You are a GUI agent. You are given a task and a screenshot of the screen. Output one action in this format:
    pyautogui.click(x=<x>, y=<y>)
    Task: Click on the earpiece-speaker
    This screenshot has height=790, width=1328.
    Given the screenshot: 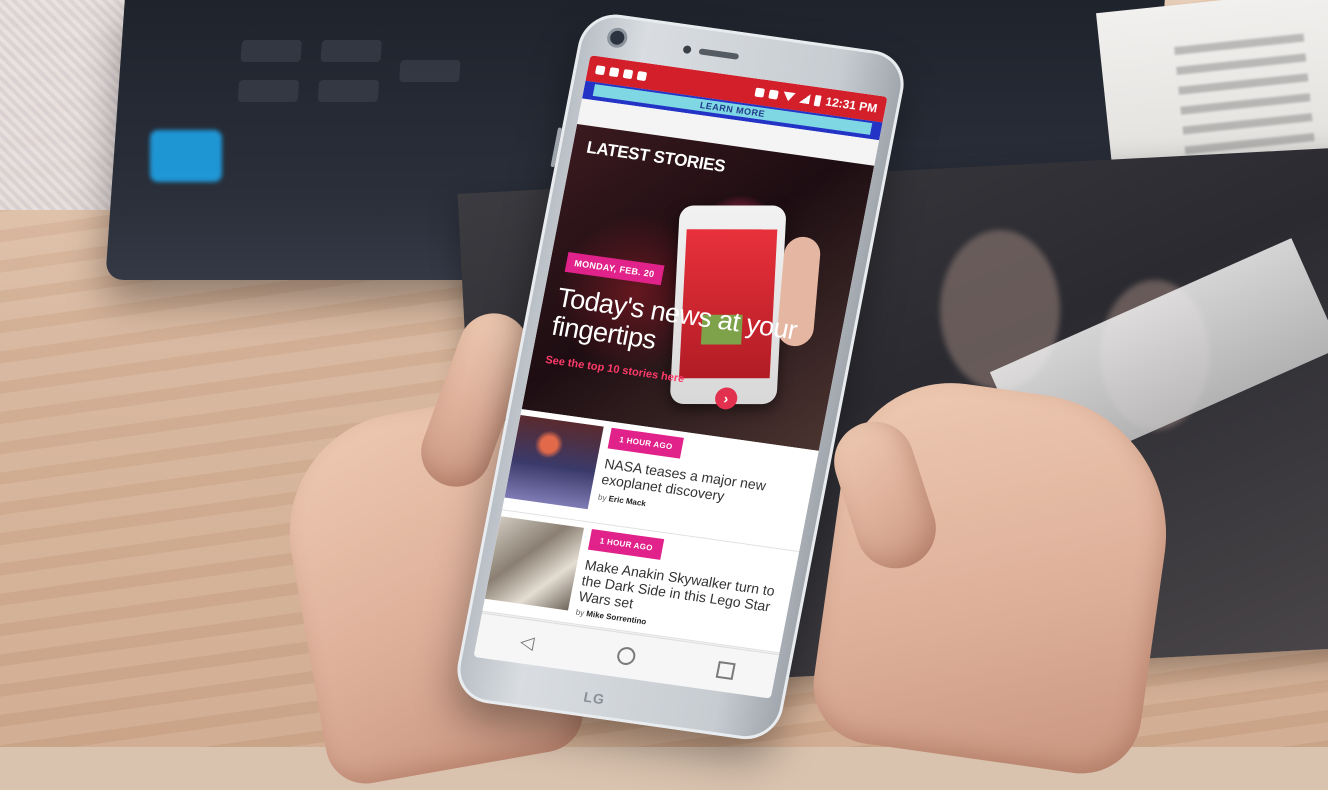 What is the action you would take?
    pyautogui.click(x=719, y=54)
    